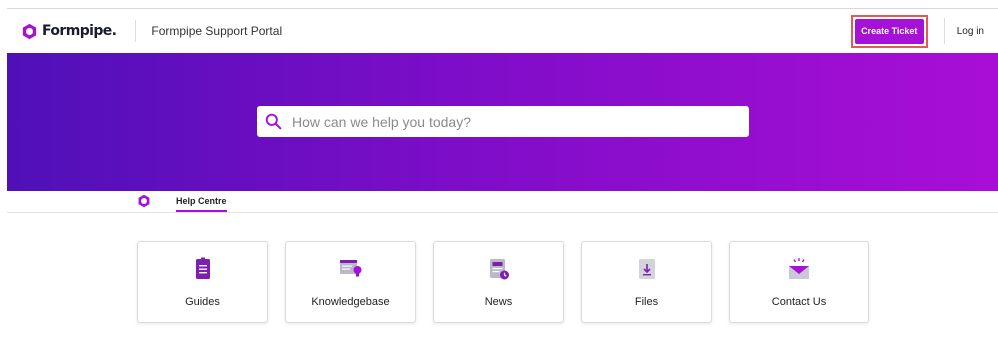  I want to click on contact-envelope-icon, so click(799, 268).